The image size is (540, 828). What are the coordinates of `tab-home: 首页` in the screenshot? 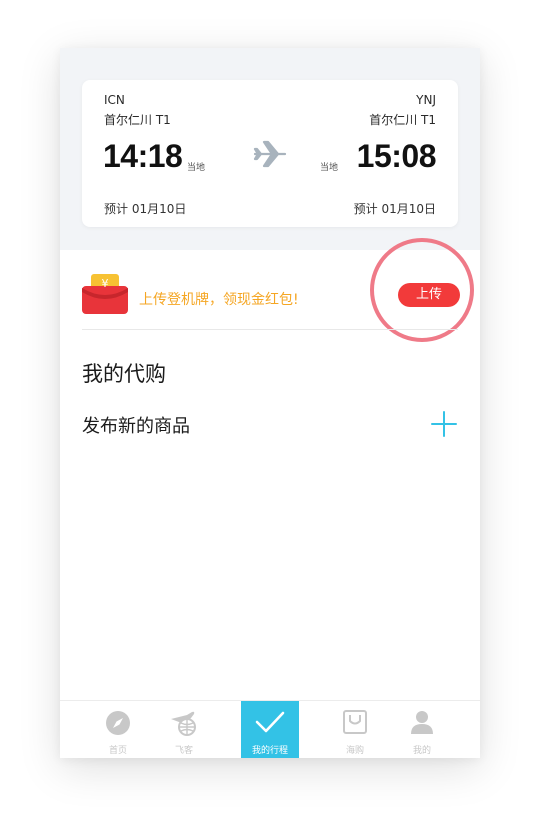 It's located at (118, 729).